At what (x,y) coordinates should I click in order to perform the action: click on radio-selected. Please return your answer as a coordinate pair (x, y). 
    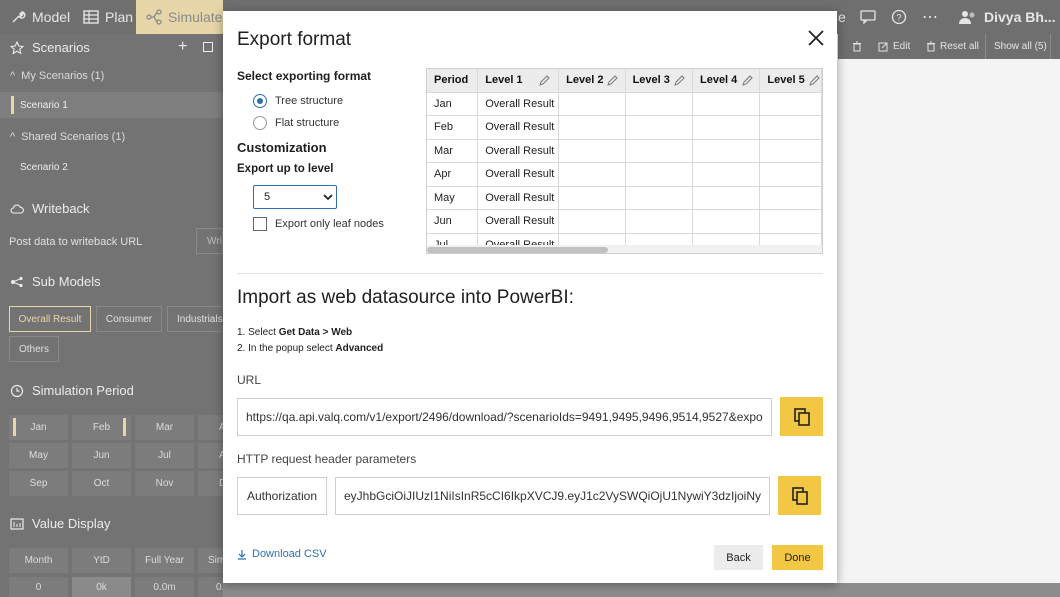
    Looking at the image, I should click on (260, 101).